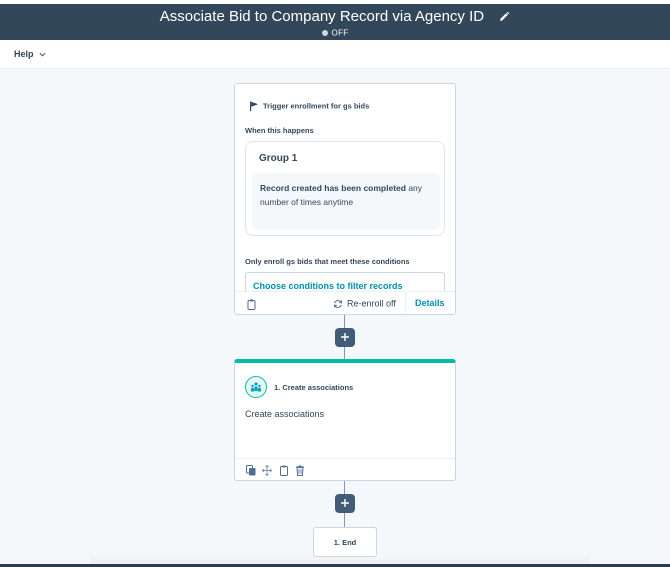 The width and height of the screenshot is (670, 567). Describe the element at coordinates (345, 542) in the screenshot. I see `end-node: 1. End` at that location.